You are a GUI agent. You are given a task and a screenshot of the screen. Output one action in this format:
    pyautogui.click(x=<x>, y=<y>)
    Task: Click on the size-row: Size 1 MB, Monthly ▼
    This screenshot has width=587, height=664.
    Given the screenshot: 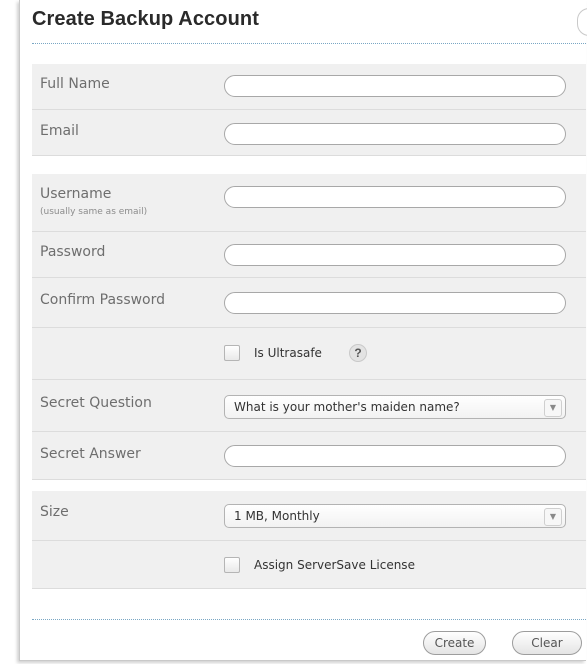 What is the action you would take?
    pyautogui.click(x=309, y=516)
    